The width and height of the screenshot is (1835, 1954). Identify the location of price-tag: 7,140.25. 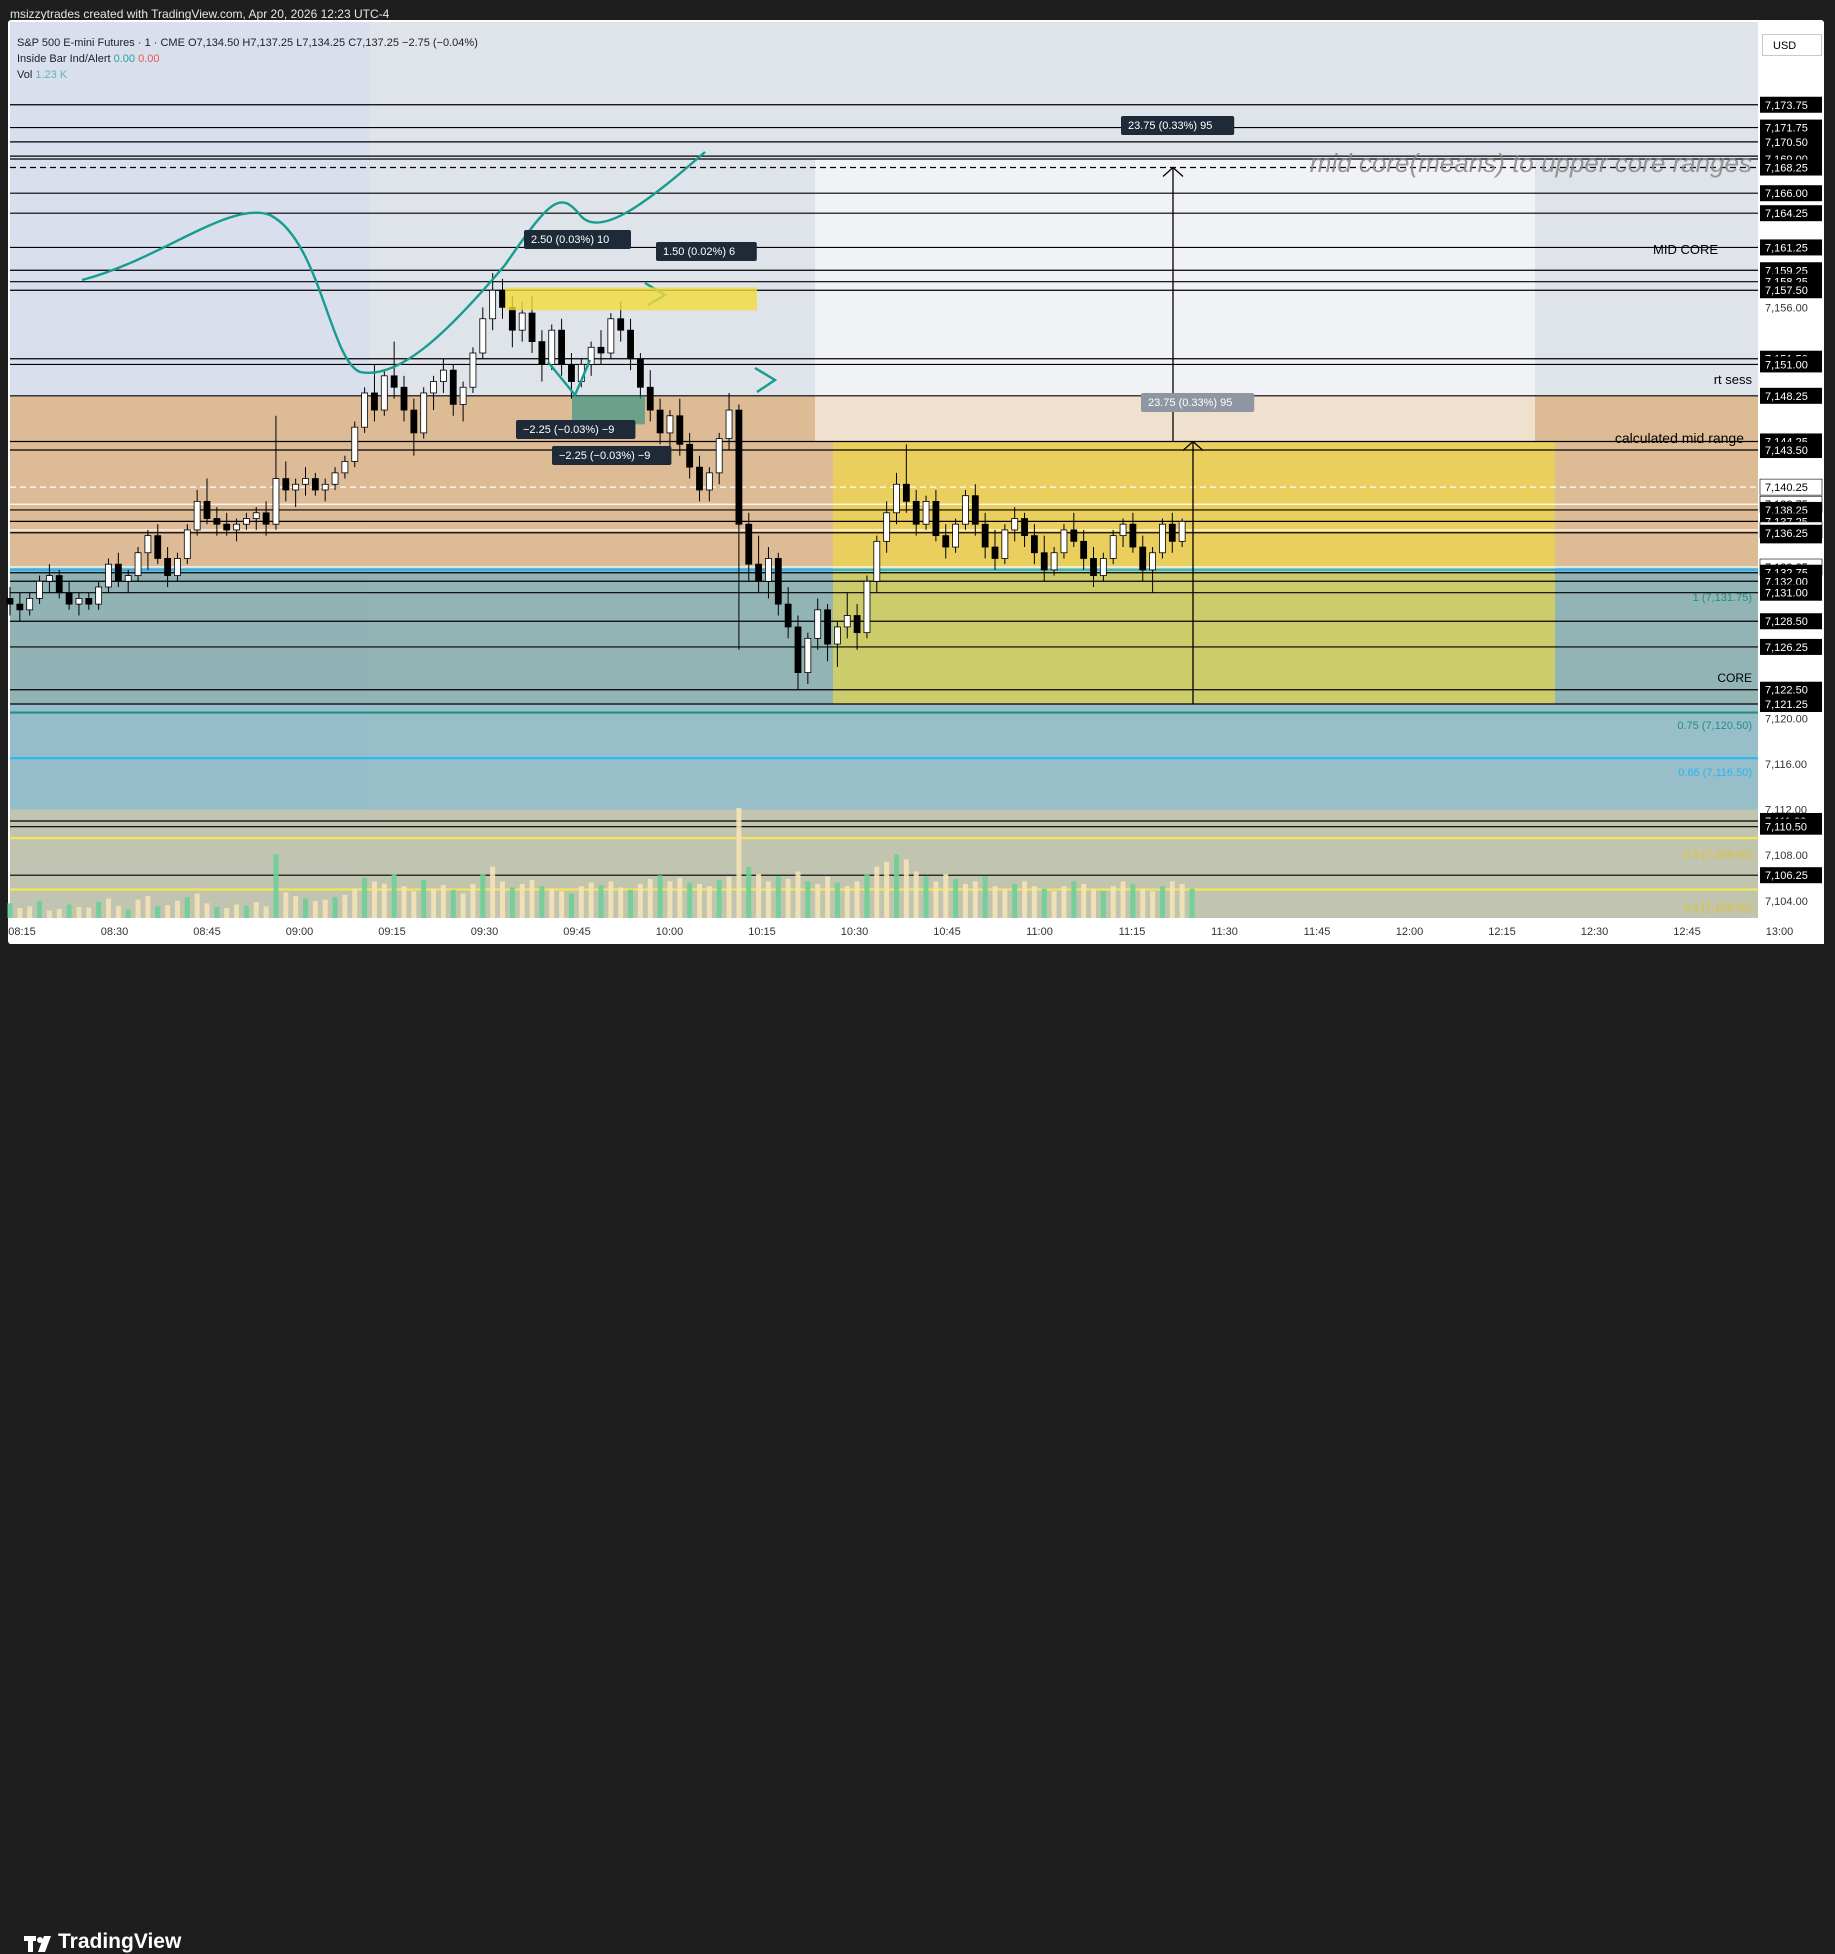
(1786, 488).